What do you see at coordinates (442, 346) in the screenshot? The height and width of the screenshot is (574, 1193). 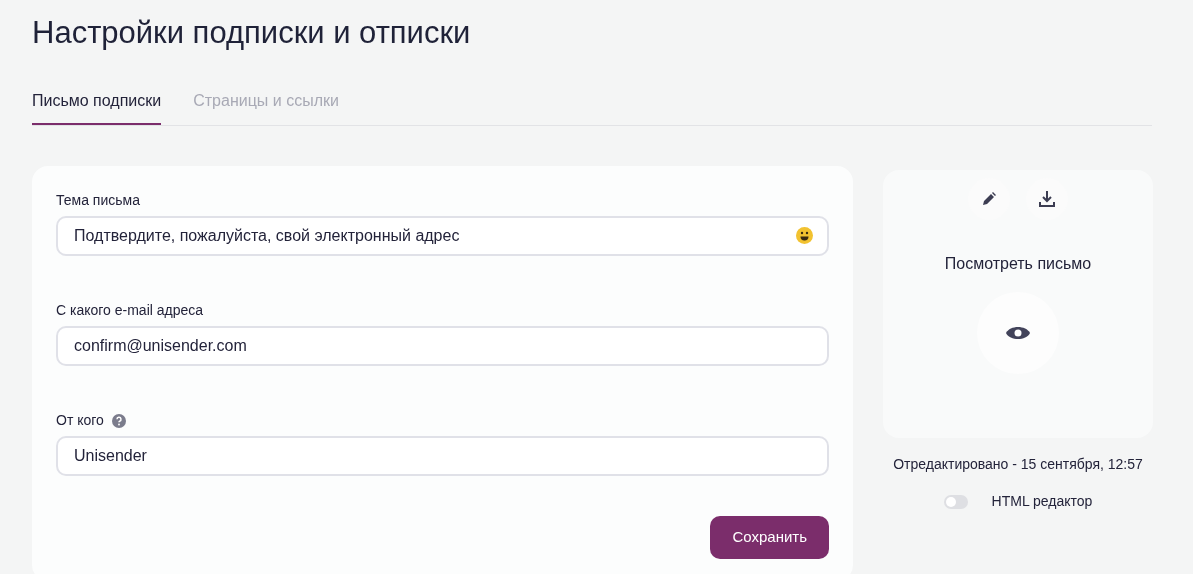 I see `text-field: confirm@unisender.com` at bounding box center [442, 346].